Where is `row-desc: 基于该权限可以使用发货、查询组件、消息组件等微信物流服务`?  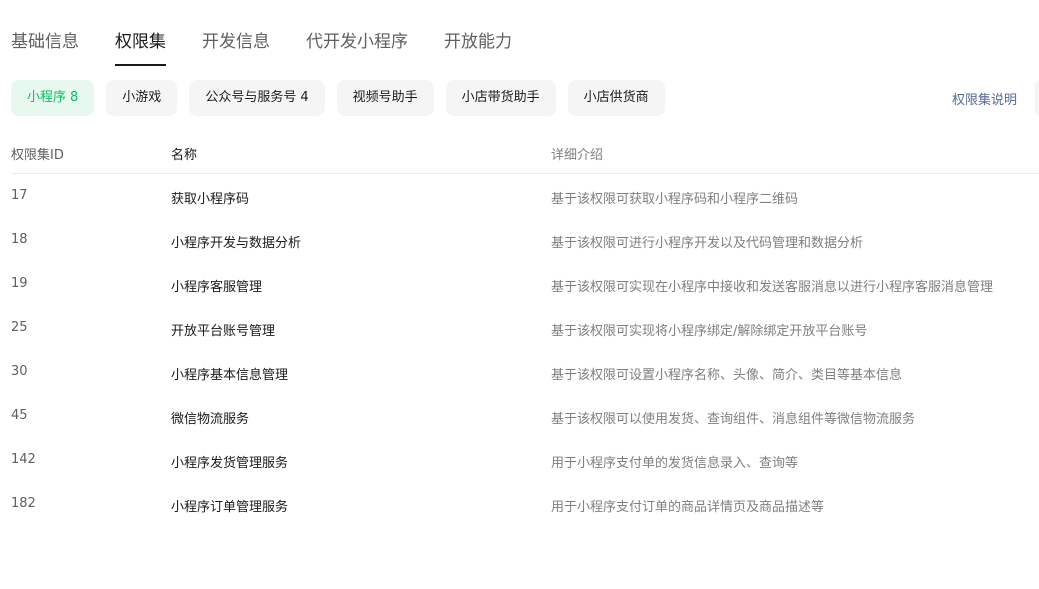
row-desc: 基于该权限可以使用发货、查询组件、消息组件等微信物流服务 is located at coordinates (733, 419).